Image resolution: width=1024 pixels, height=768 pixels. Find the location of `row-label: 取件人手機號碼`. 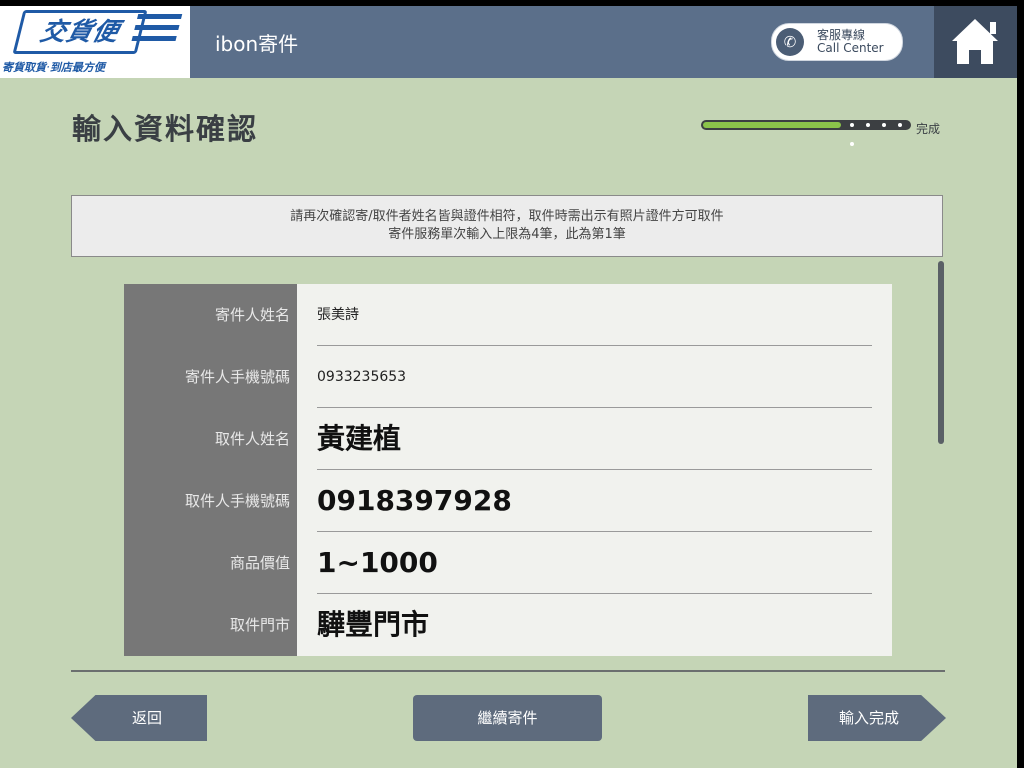

row-label: 取件人手機號碼 is located at coordinates (237, 501).